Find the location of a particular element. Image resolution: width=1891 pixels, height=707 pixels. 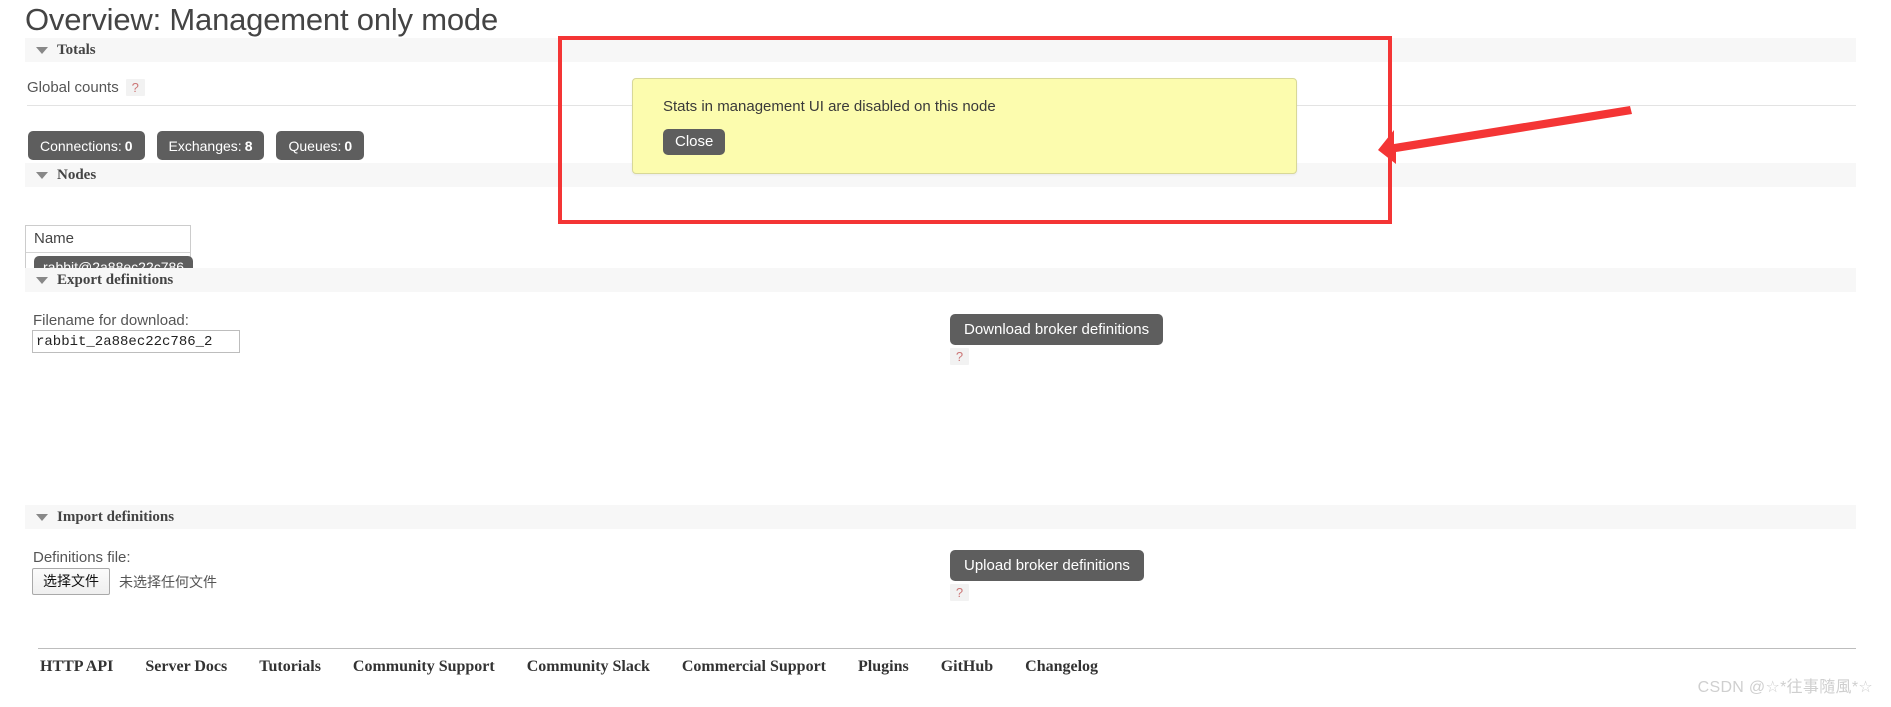

download-broker-definitions-group: Download broker definitions ? is located at coordinates (1057, 339).